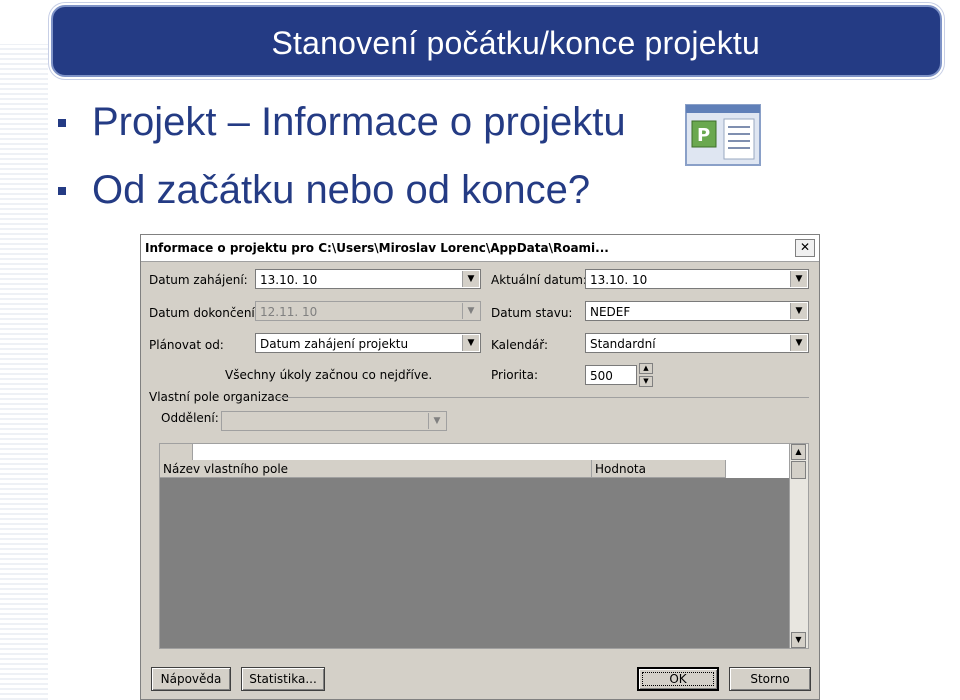 Image resolution: width=960 pixels, height=700 pixels. Describe the element at coordinates (359, 122) in the screenshot. I see `bullet-text: Projekt – Informace o projektu` at that location.